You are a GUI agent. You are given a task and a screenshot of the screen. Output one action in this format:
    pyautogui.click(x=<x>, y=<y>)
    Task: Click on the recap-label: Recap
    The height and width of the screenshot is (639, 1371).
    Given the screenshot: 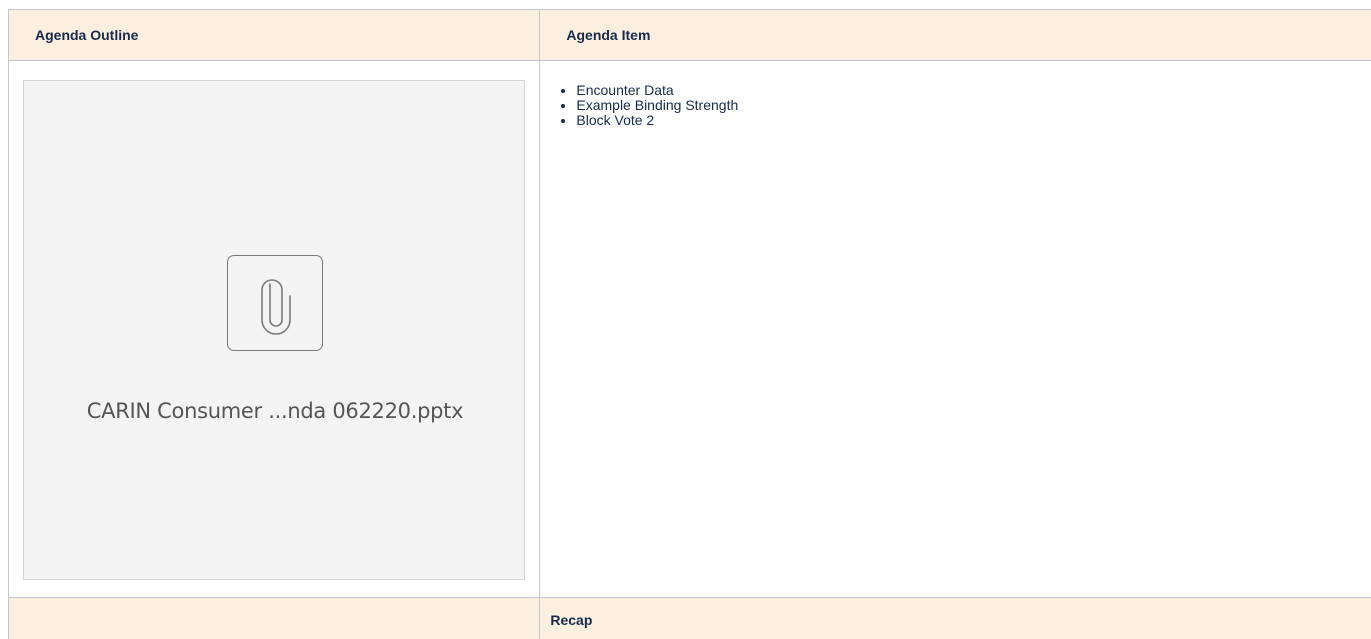 What is the action you would take?
    pyautogui.click(x=955, y=618)
    